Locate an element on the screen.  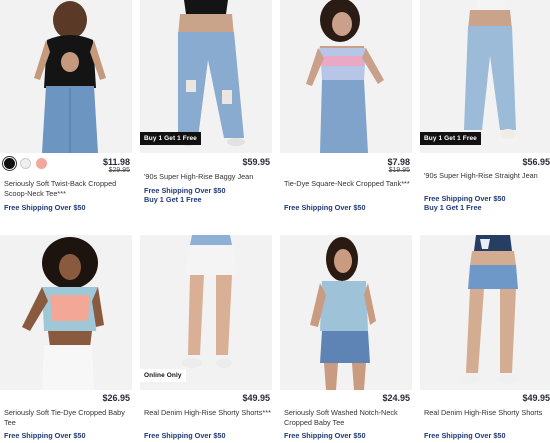
product-image: Online Only is located at coordinates (206, 312).